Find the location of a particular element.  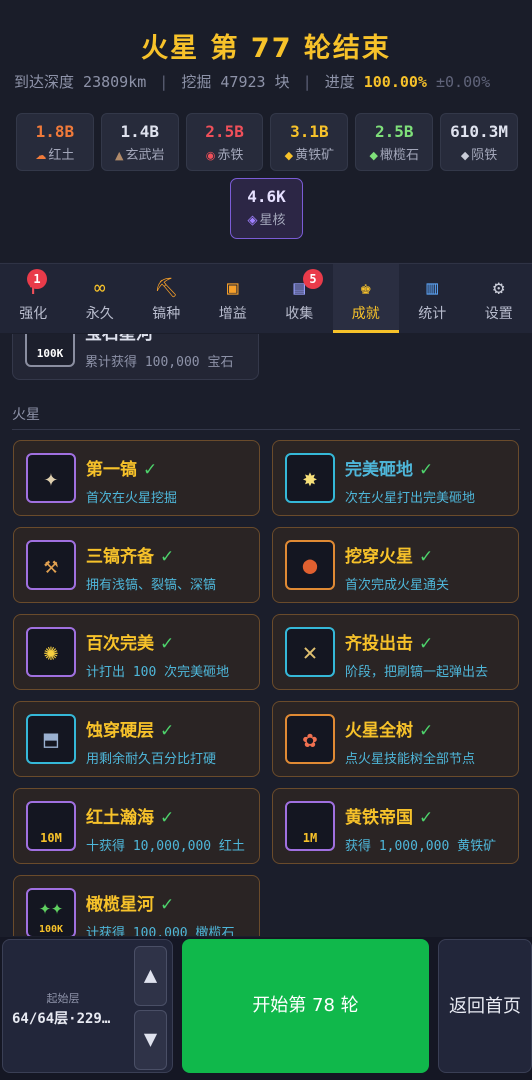

start-next-round-button: 开始第 78 轮 is located at coordinates (305, 1006).